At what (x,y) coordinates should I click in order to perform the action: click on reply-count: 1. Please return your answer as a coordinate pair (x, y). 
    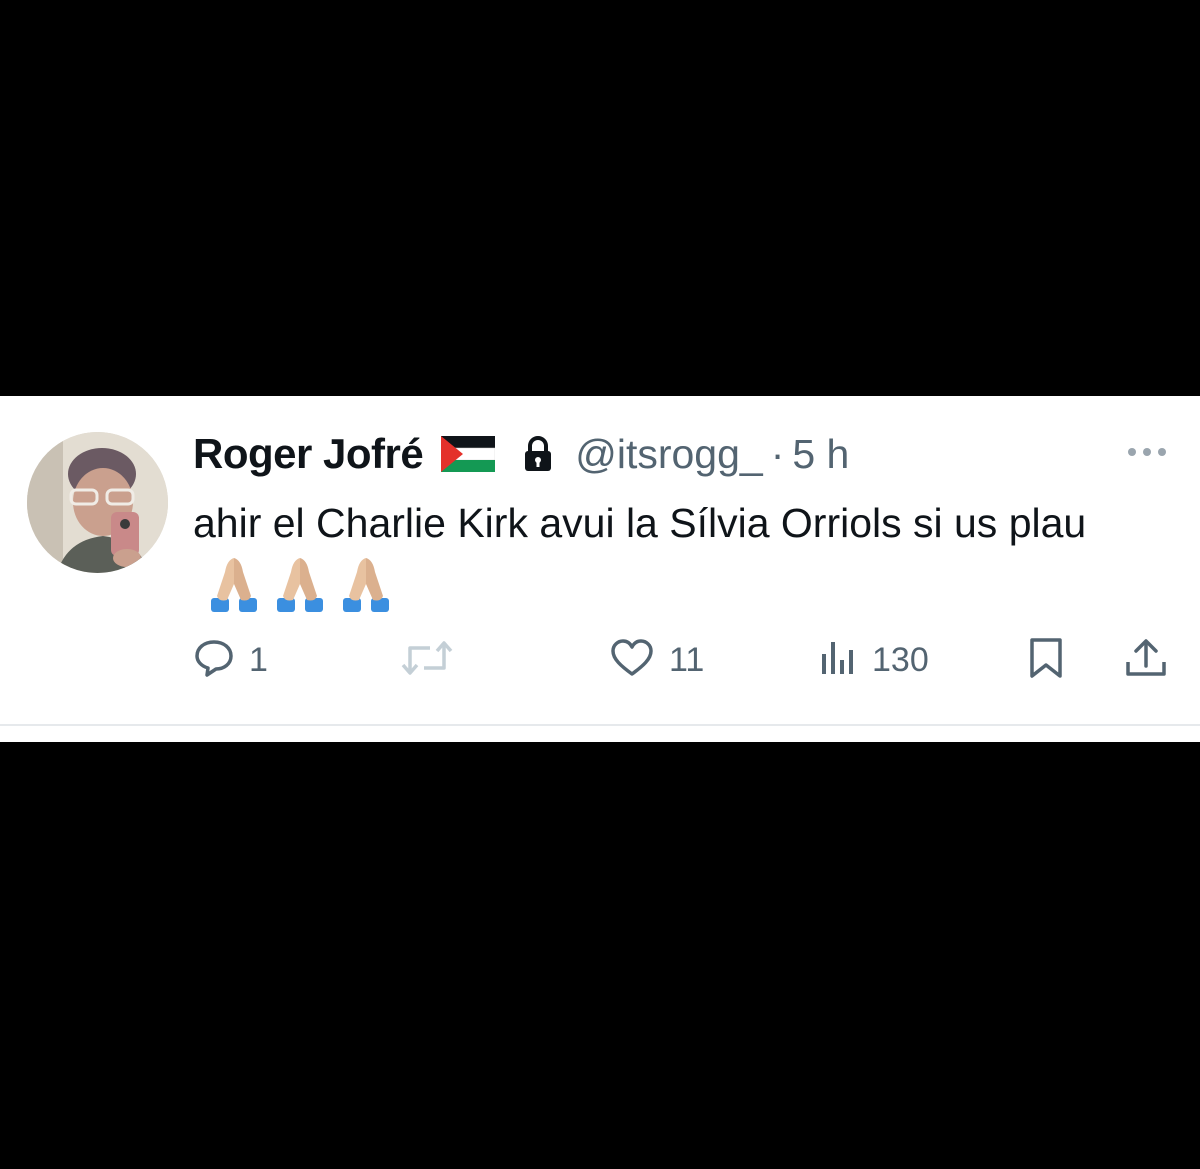
    Looking at the image, I should click on (258, 659).